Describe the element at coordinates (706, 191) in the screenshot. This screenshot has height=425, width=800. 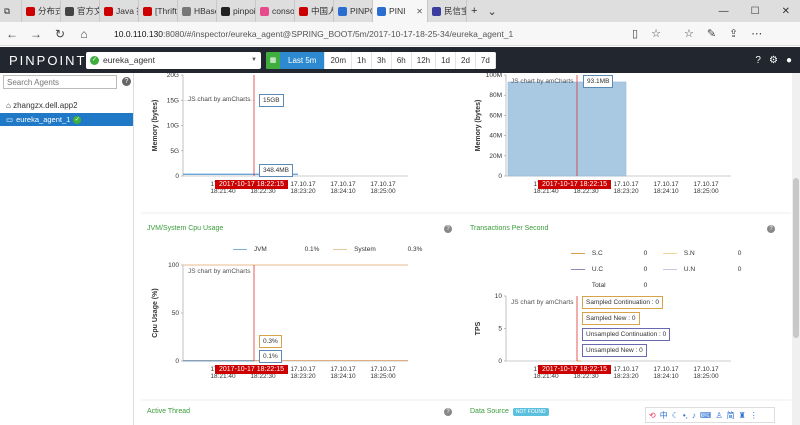
I see `x-tick-label: 18:25:00` at that location.